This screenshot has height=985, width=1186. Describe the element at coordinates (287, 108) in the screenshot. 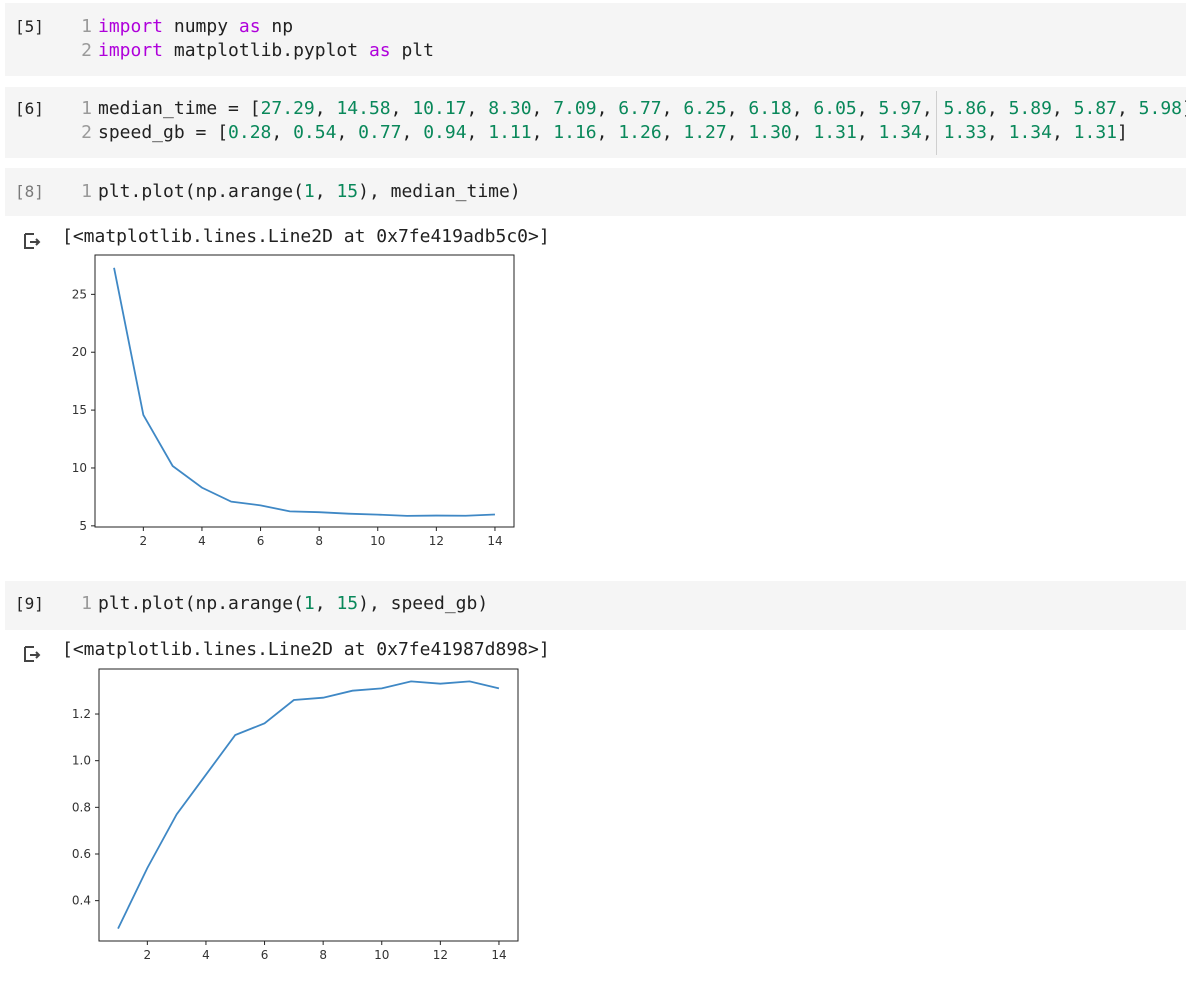

I see `code-number: 27.29` at that location.